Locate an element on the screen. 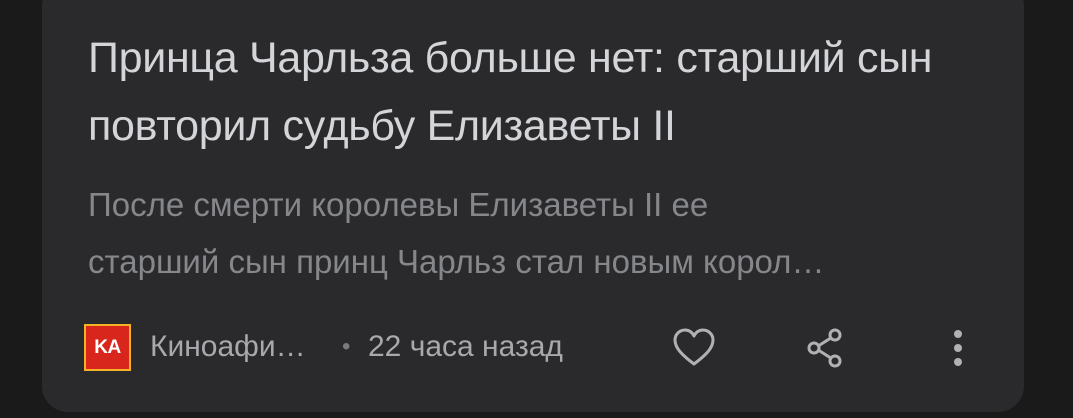 This screenshot has width=1073, height=418. heart-icon is located at coordinates (694, 347).